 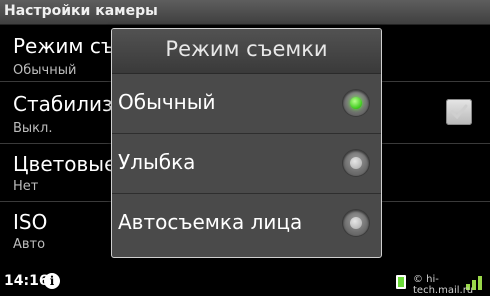 I want to click on watermark: © hi-tech.mail.ru, so click(x=443, y=285).